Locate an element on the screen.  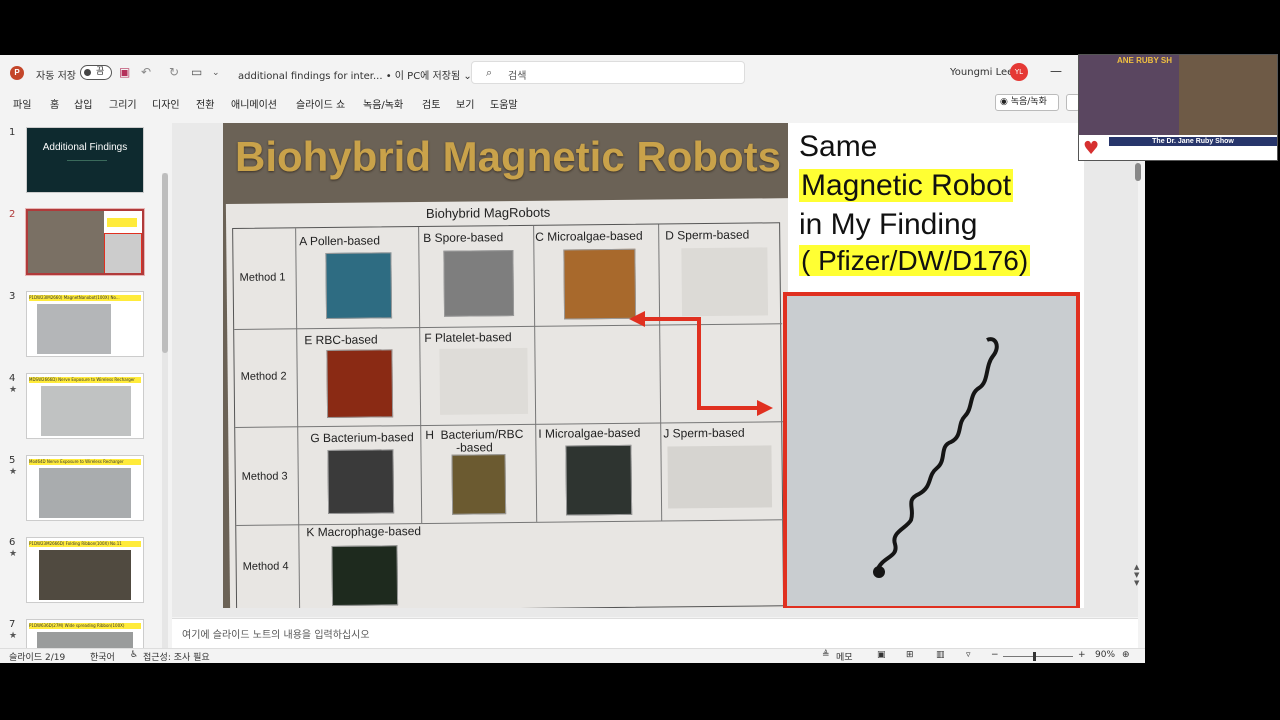
rbc-image is located at coordinates (360, 384).